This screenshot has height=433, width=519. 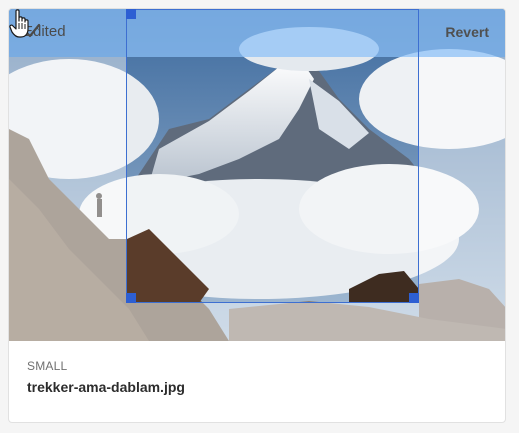 What do you see at coordinates (414, 298) in the screenshot?
I see `crop-handle-bottom-right` at bounding box center [414, 298].